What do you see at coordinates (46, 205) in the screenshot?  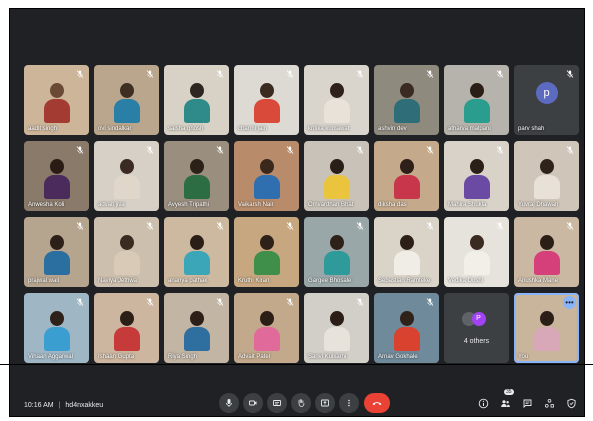 I see `participant-name: Anwesha Koli` at bounding box center [46, 205].